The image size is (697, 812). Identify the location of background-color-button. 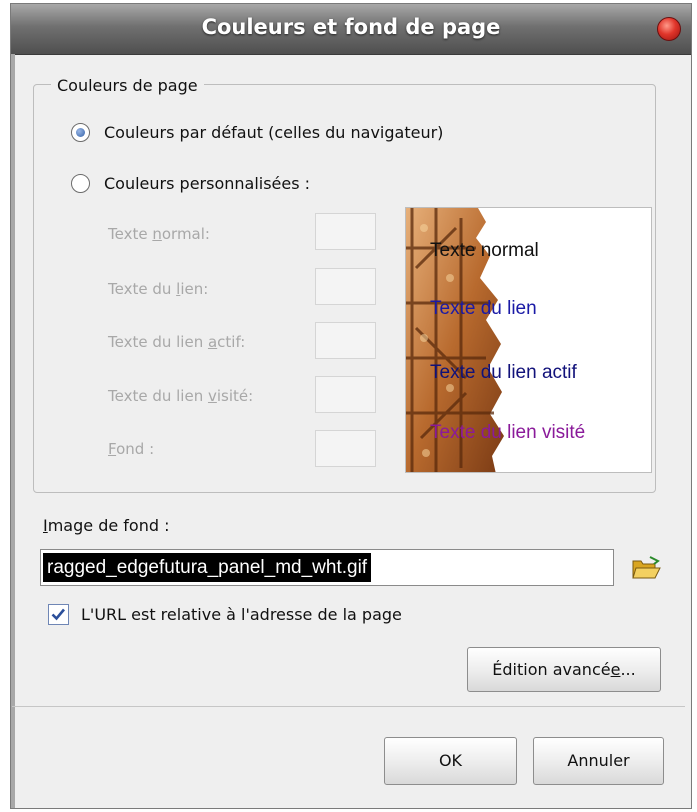
(345, 448).